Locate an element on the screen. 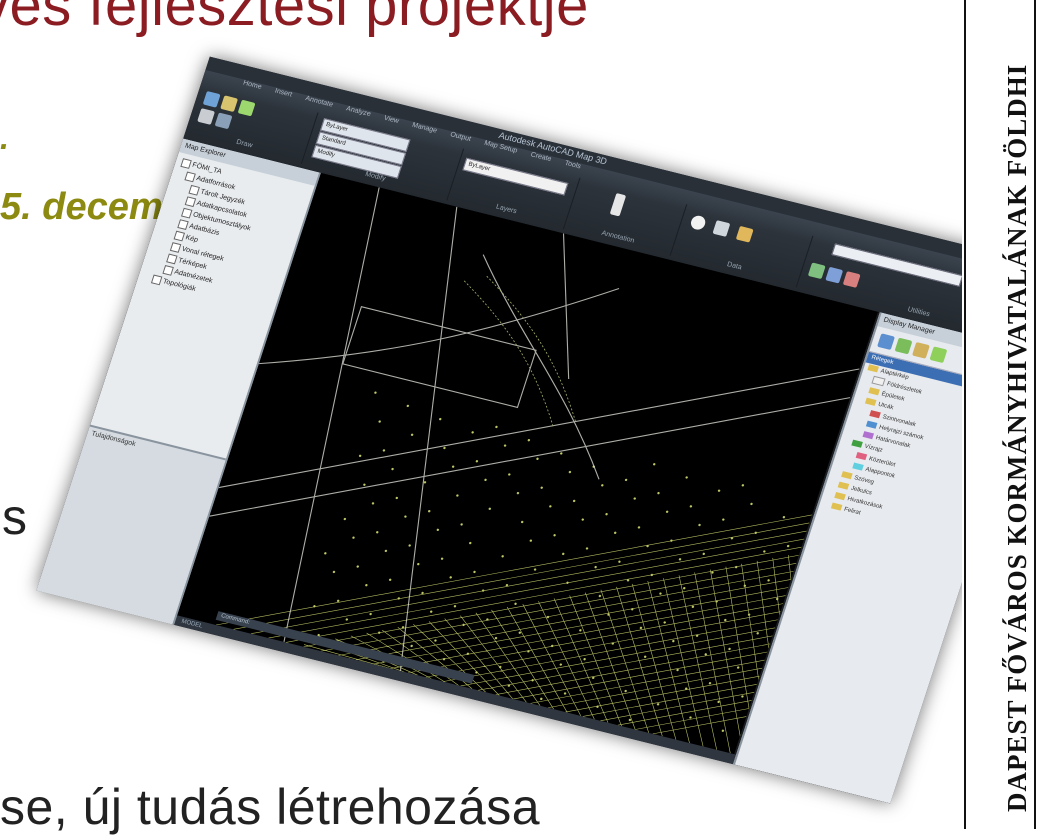  query-icon is located at coordinates (721, 228).